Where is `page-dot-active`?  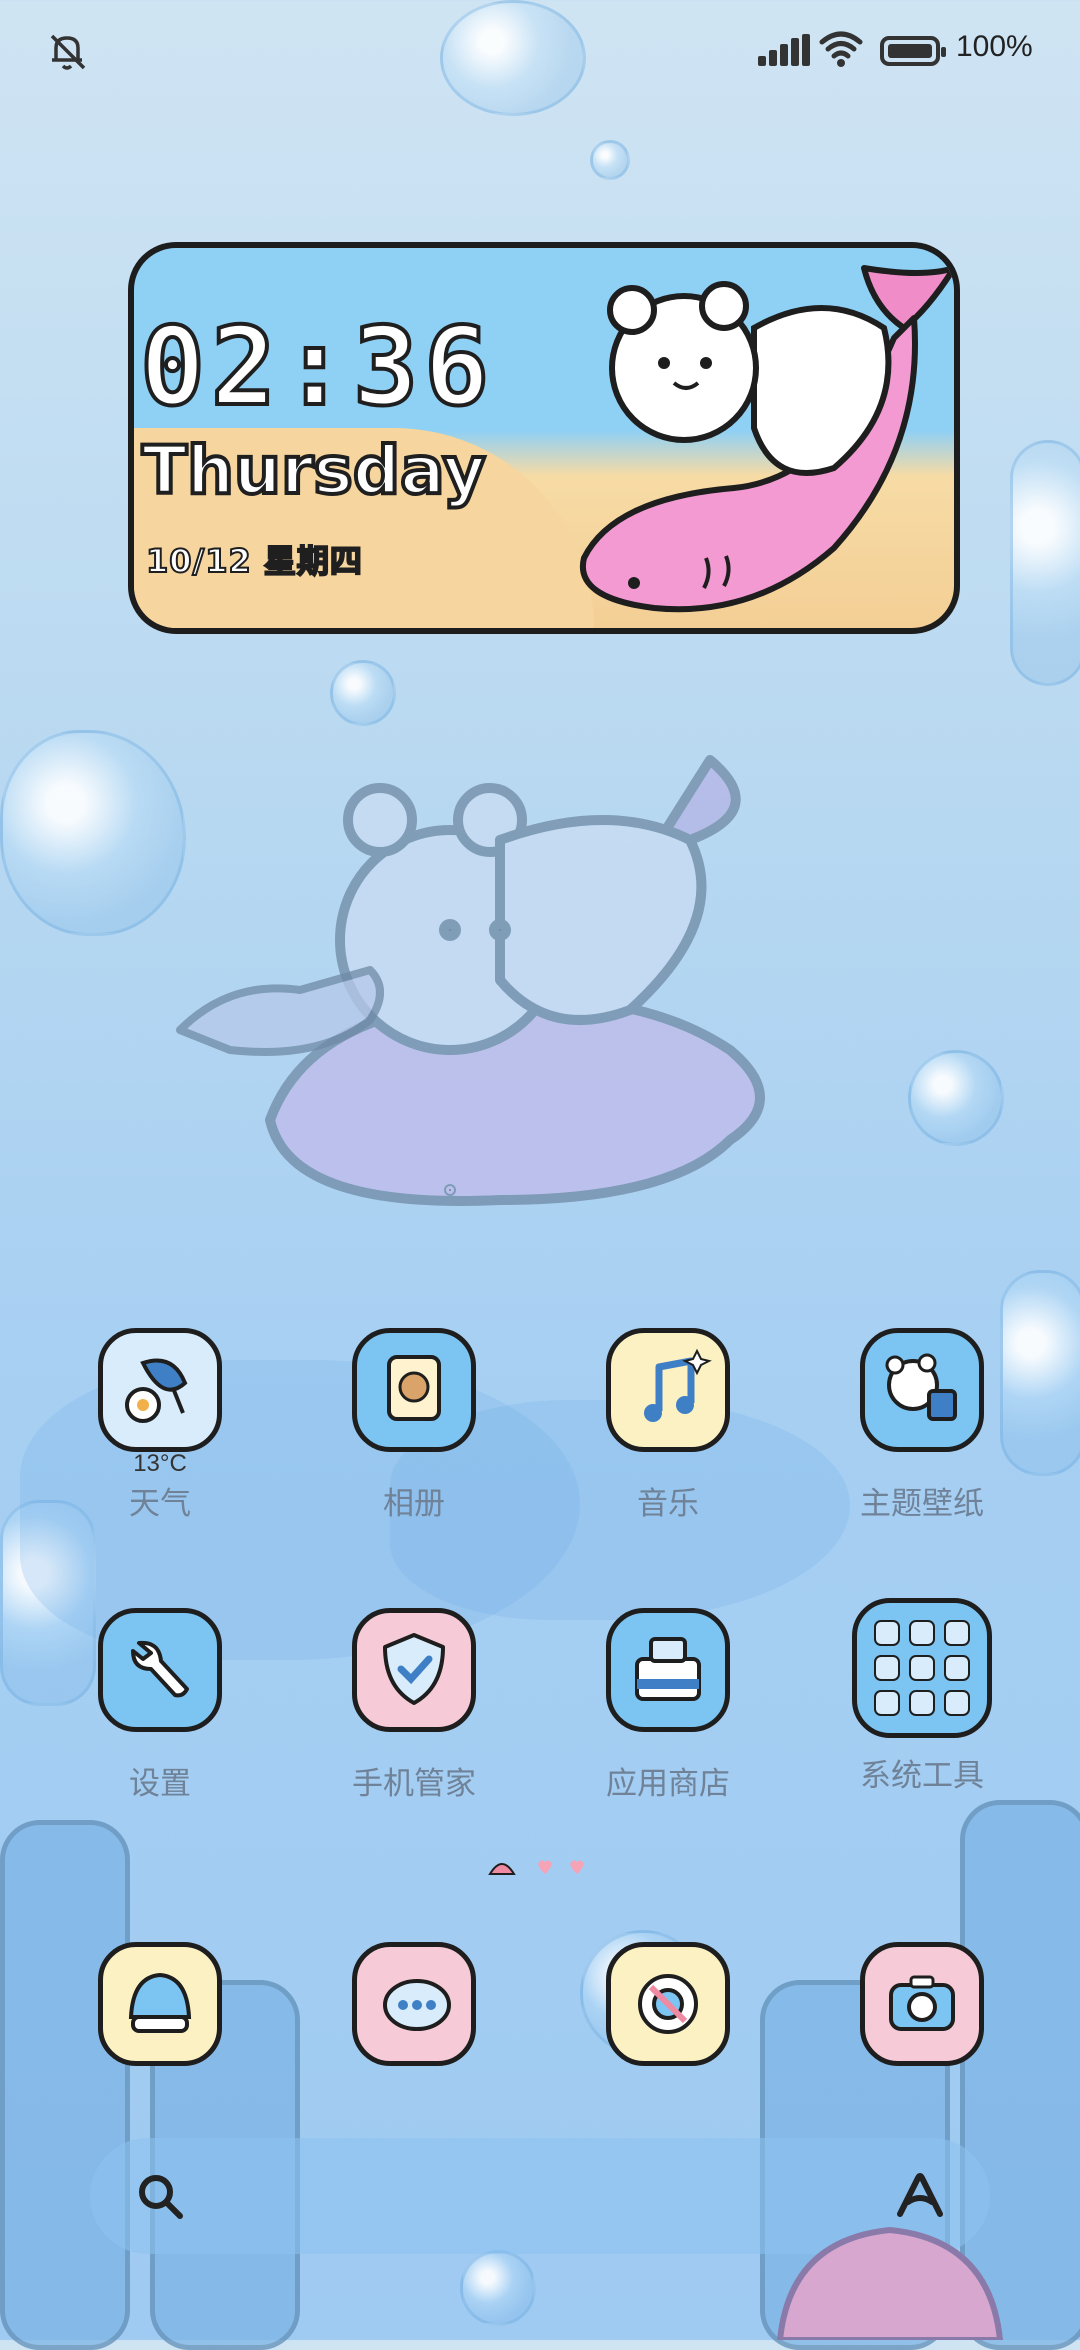
page-dot-active is located at coordinates (502, 1869).